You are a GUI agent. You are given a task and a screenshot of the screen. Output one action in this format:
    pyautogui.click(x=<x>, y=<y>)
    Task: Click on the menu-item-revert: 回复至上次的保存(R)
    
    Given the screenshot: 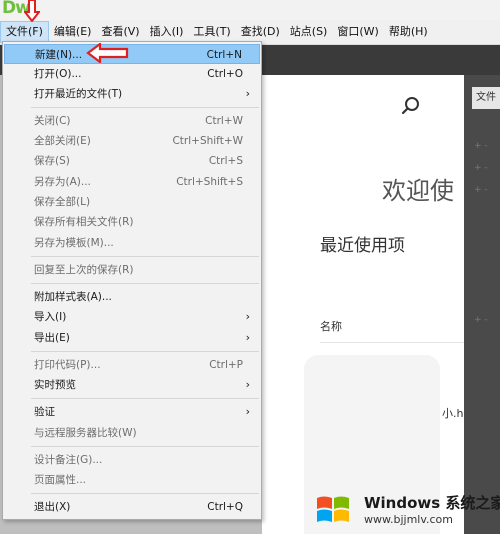 What is the action you would take?
    pyautogui.click(x=132, y=270)
    